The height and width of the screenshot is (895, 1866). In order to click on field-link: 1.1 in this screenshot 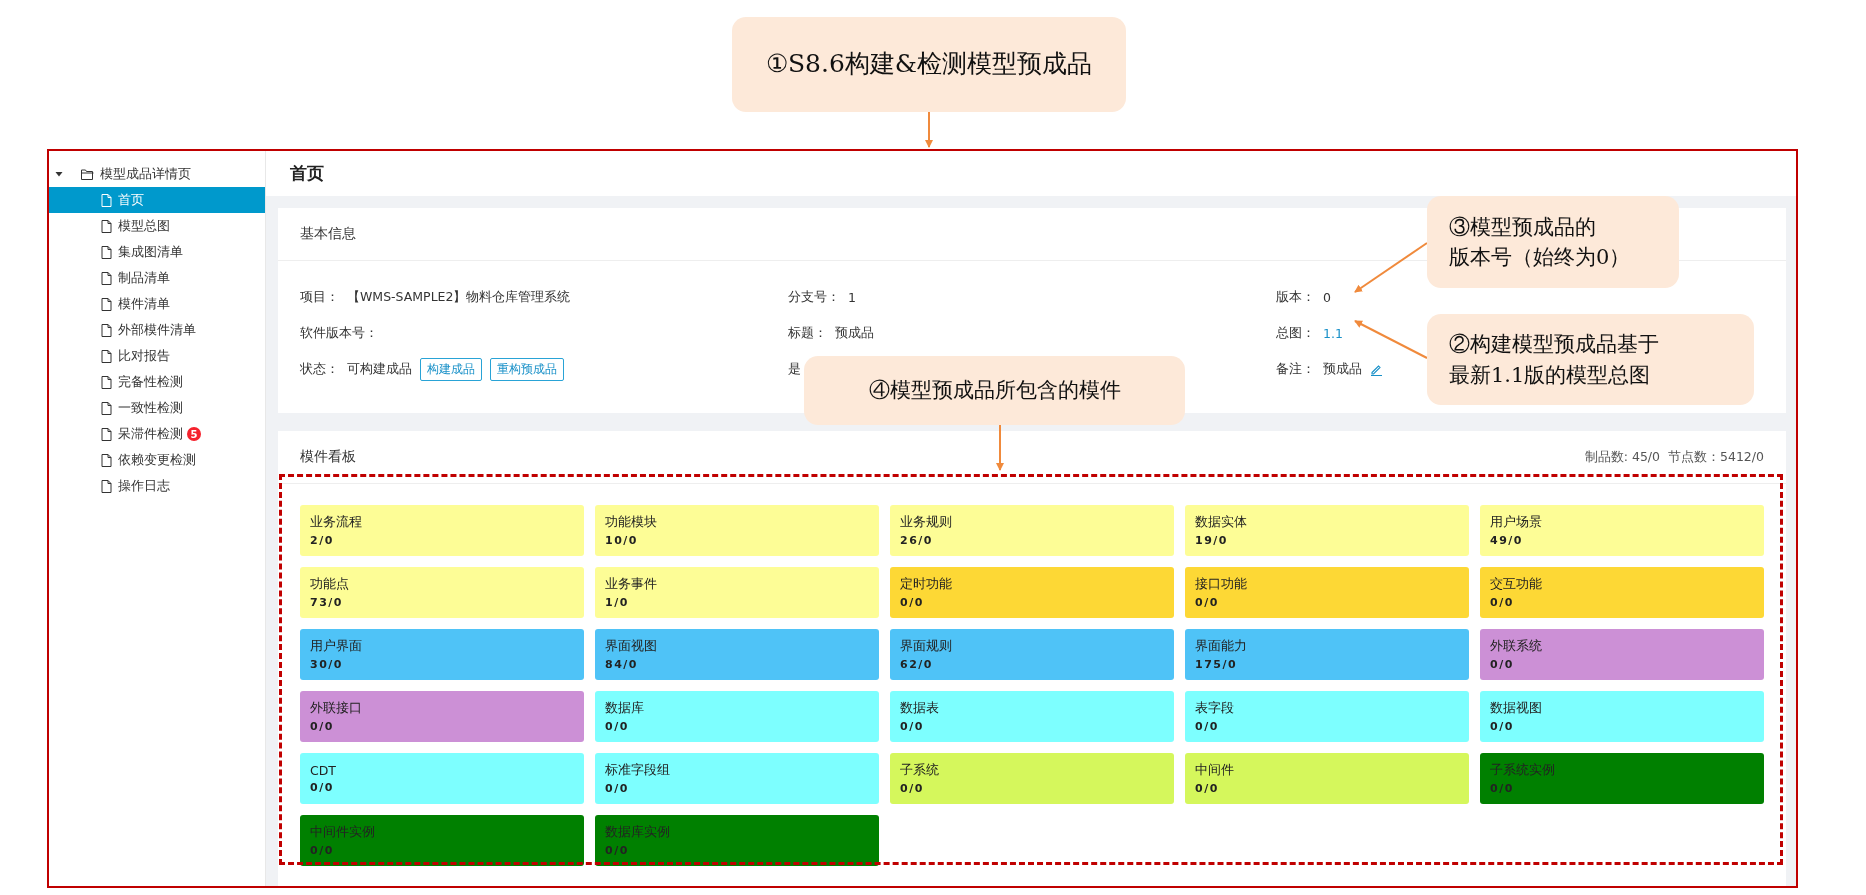, I will do `click(1333, 333)`.